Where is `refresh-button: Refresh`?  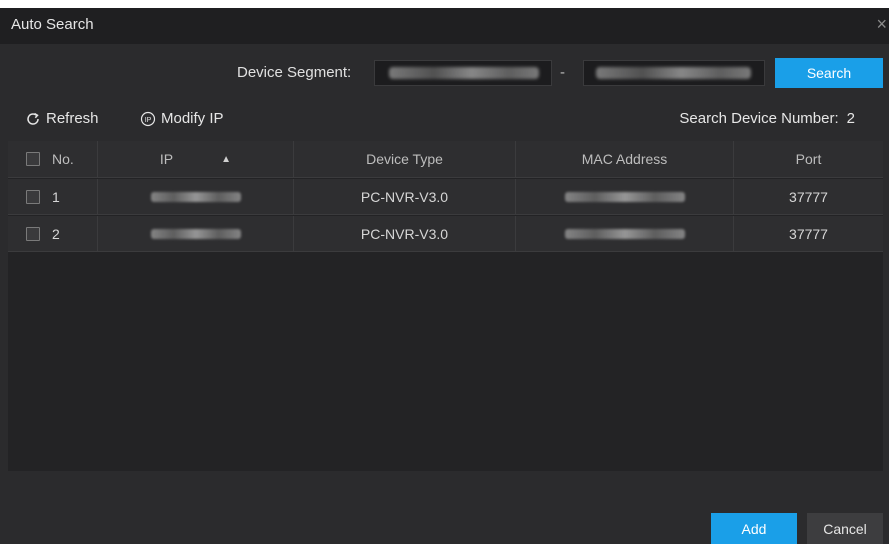 refresh-button: Refresh is located at coordinates (62, 118).